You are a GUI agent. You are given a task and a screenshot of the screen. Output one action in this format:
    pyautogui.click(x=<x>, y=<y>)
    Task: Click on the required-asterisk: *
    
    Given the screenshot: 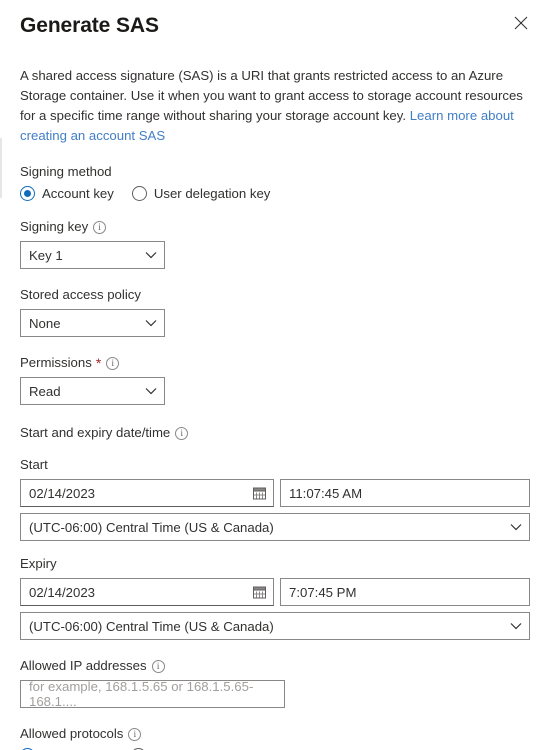 What is the action you would take?
    pyautogui.click(x=98, y=363)
    